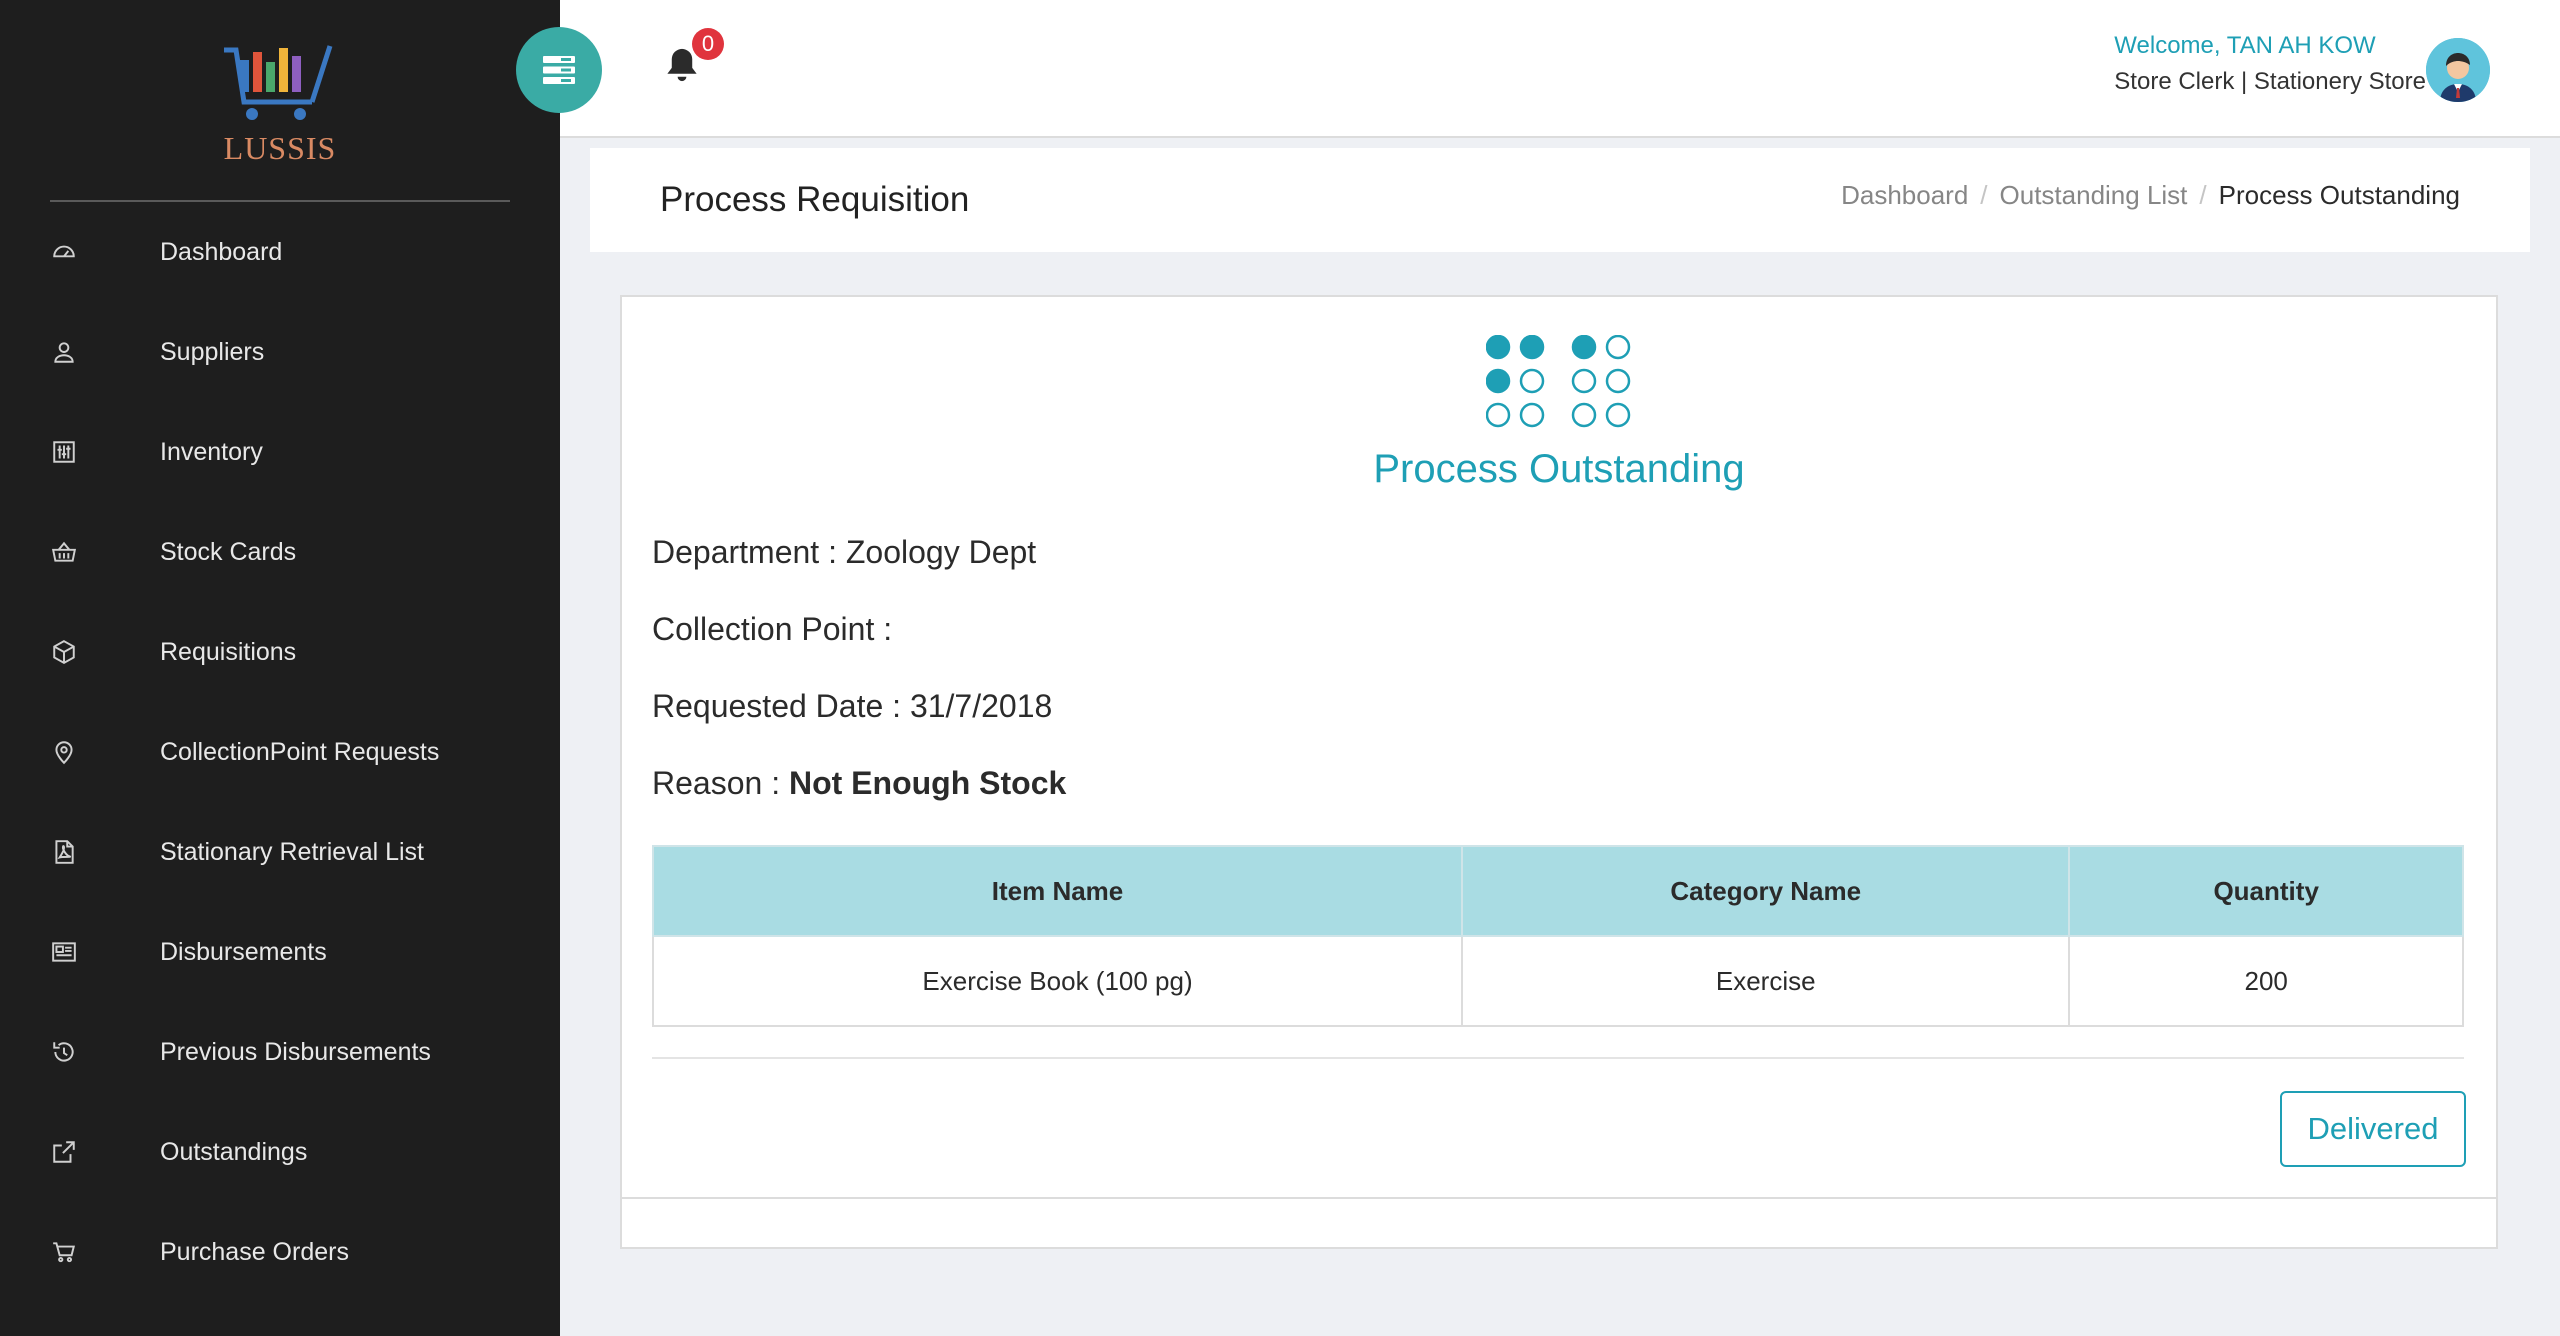  I want to click on reason-label: Reason :, so click(720, 783).